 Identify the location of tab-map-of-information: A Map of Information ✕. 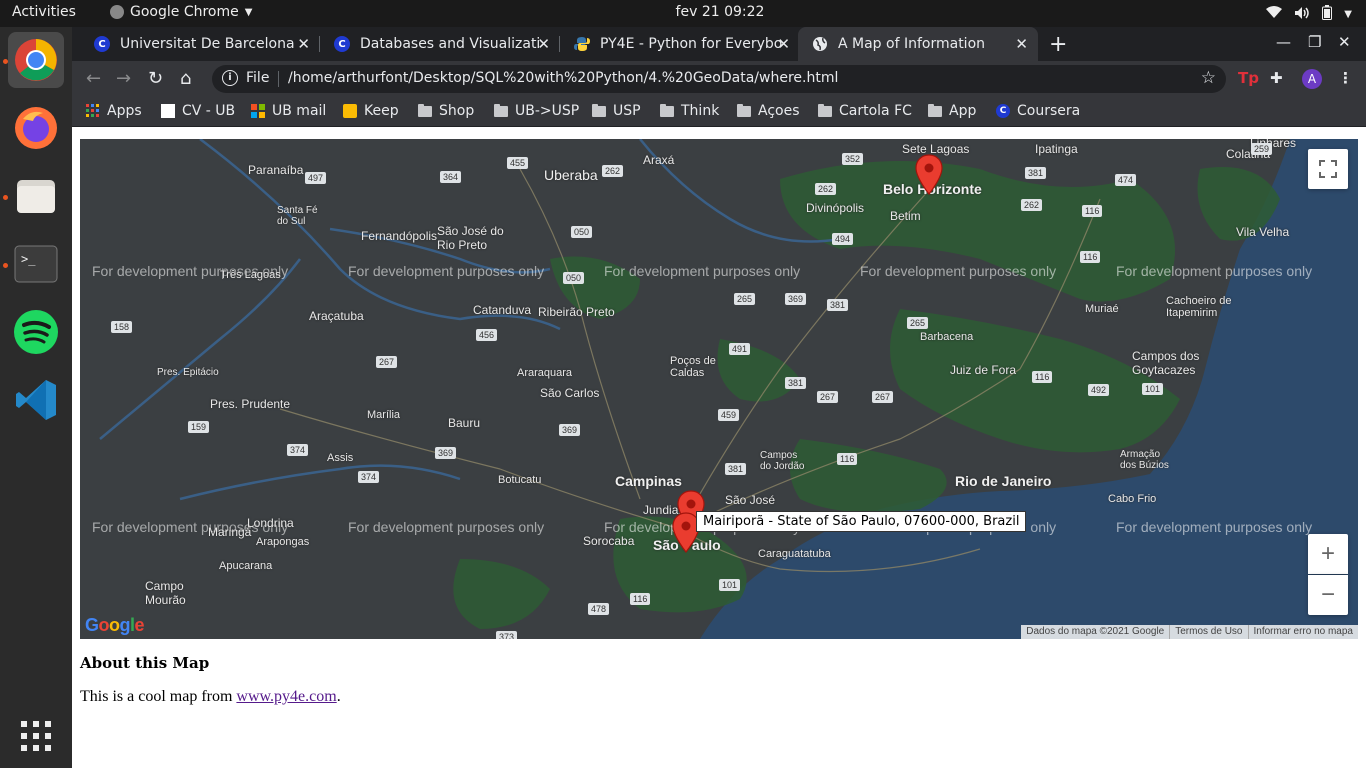
(918, 44).